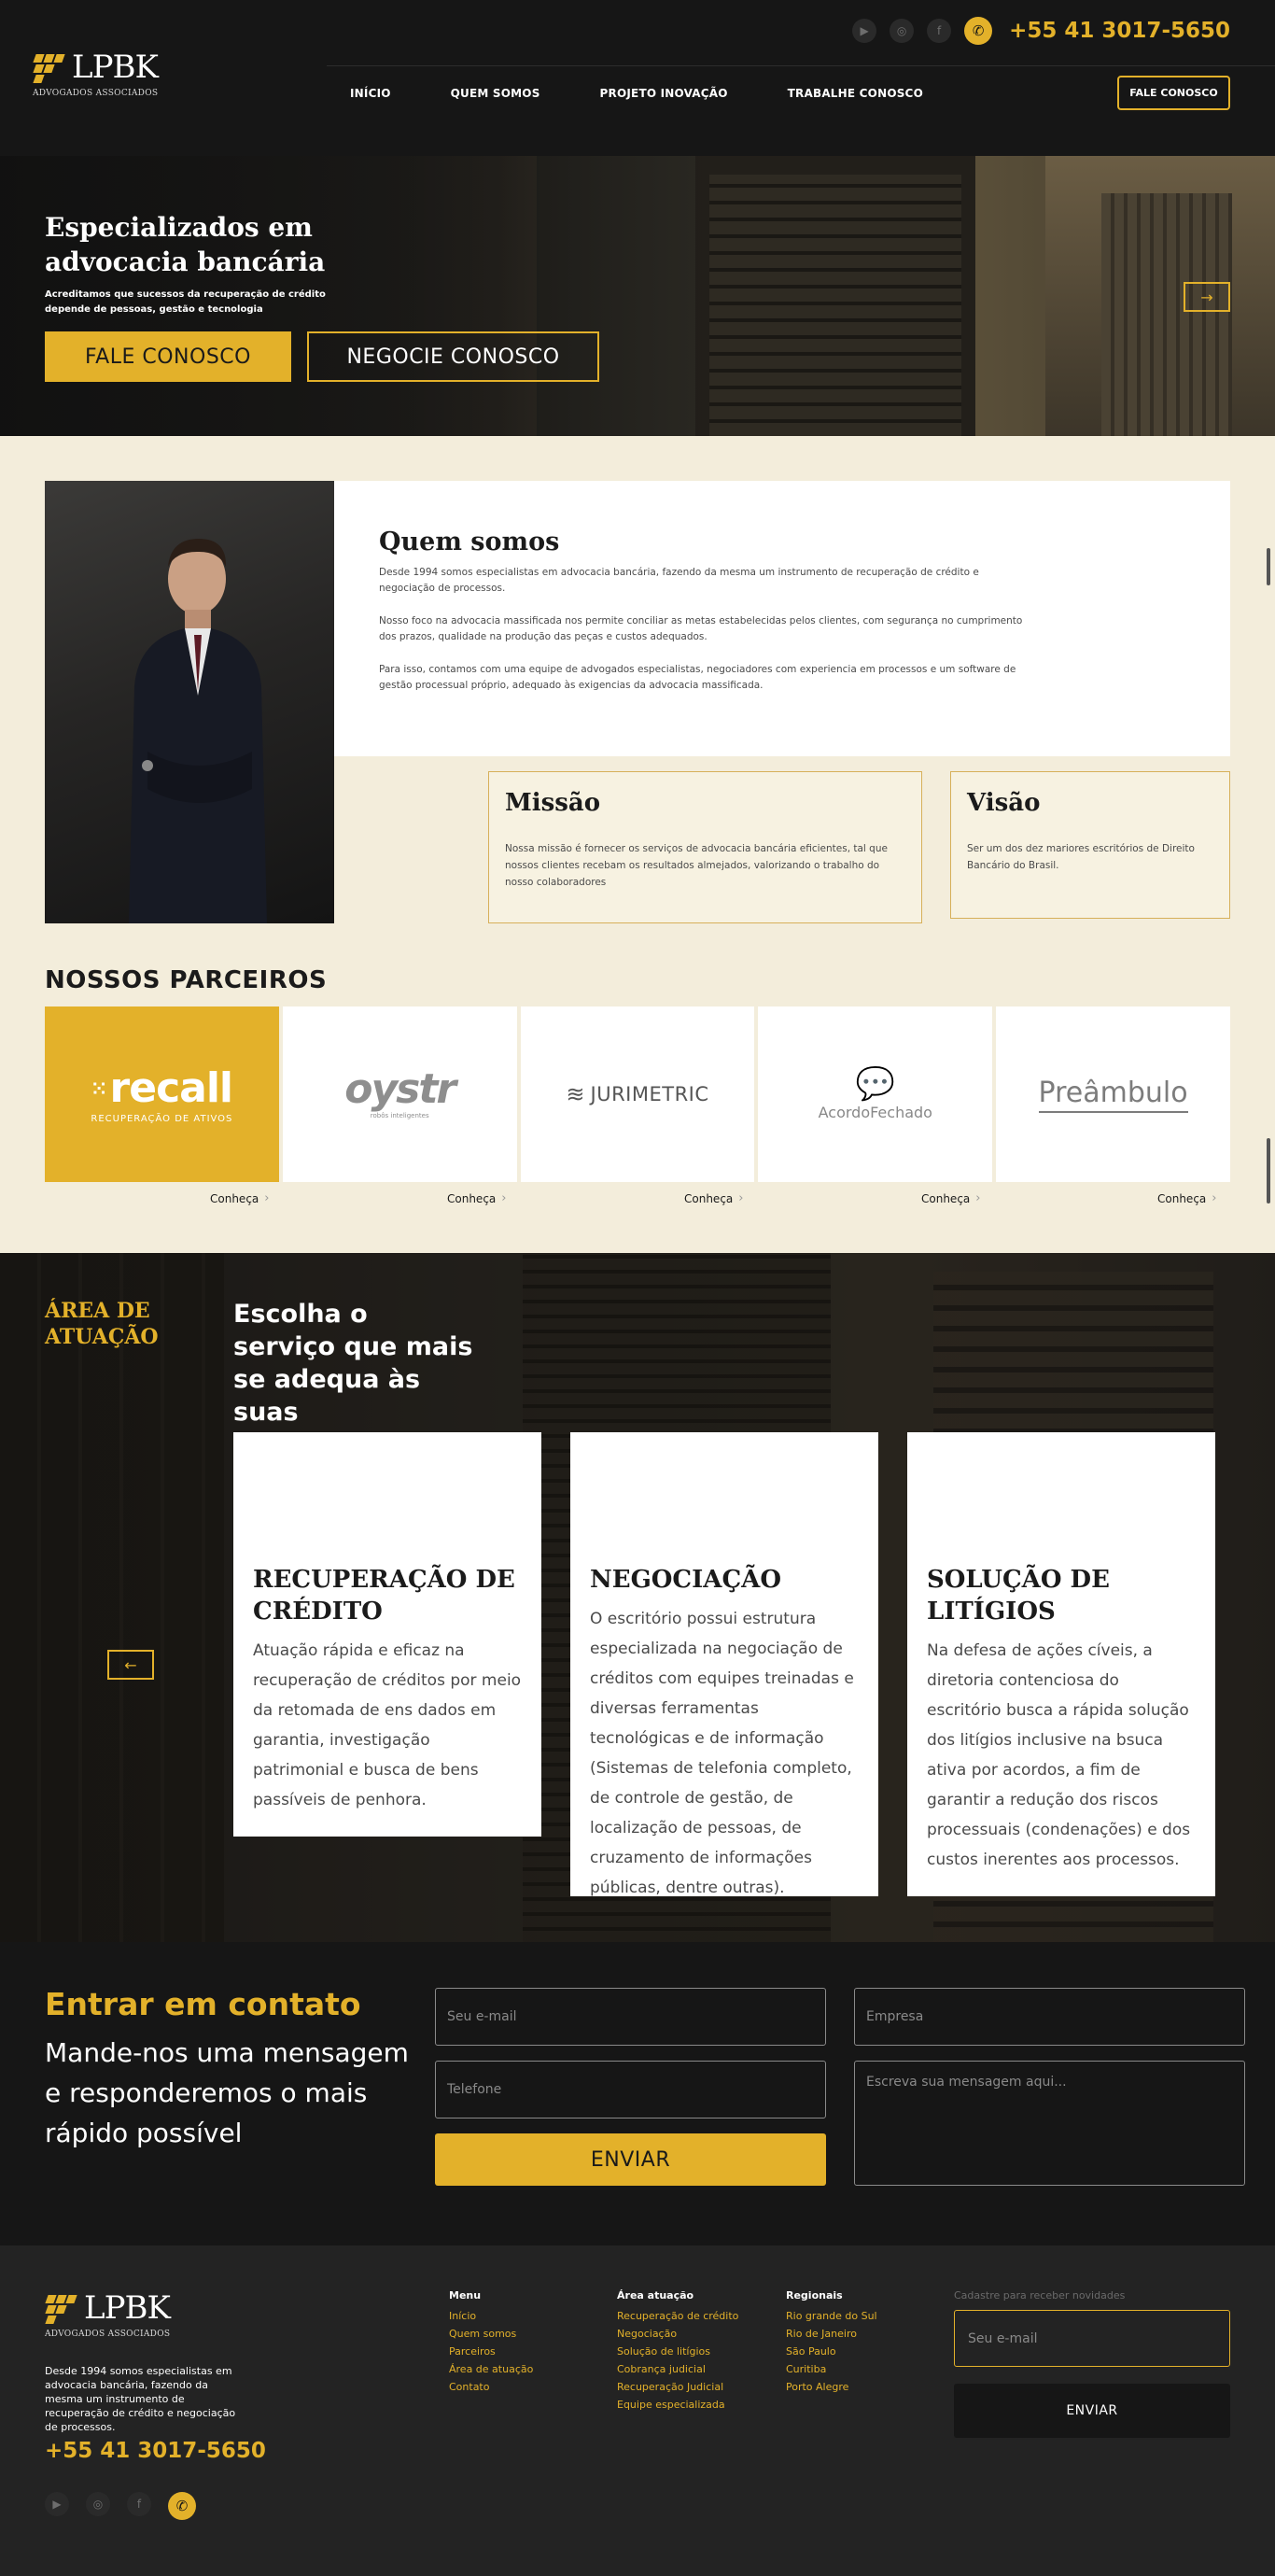 This screenshot has width=1275, height=2576. I want to click on speech-bubbles-icon: 💬, so click(875, 1083).